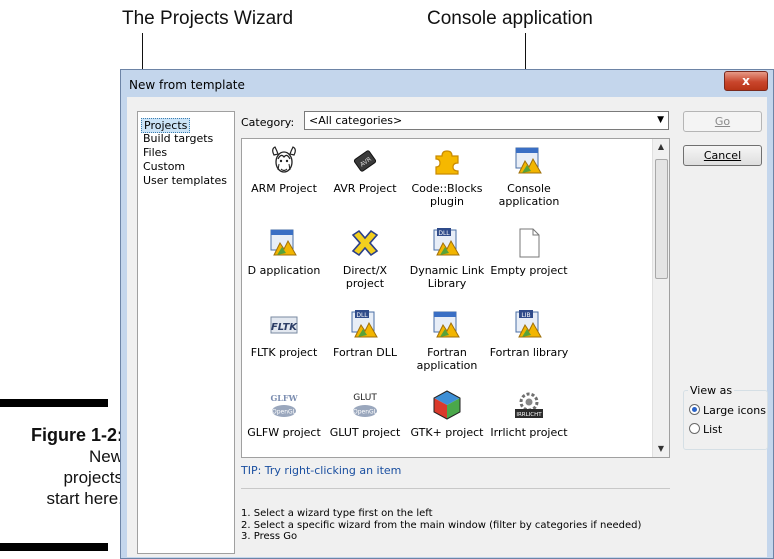 This screenshot has width=774, height=559. What do you see at coordinates (447, 359) in the screenshot?
I see `template-label: Fortran application` at bounding box center [447, 359].